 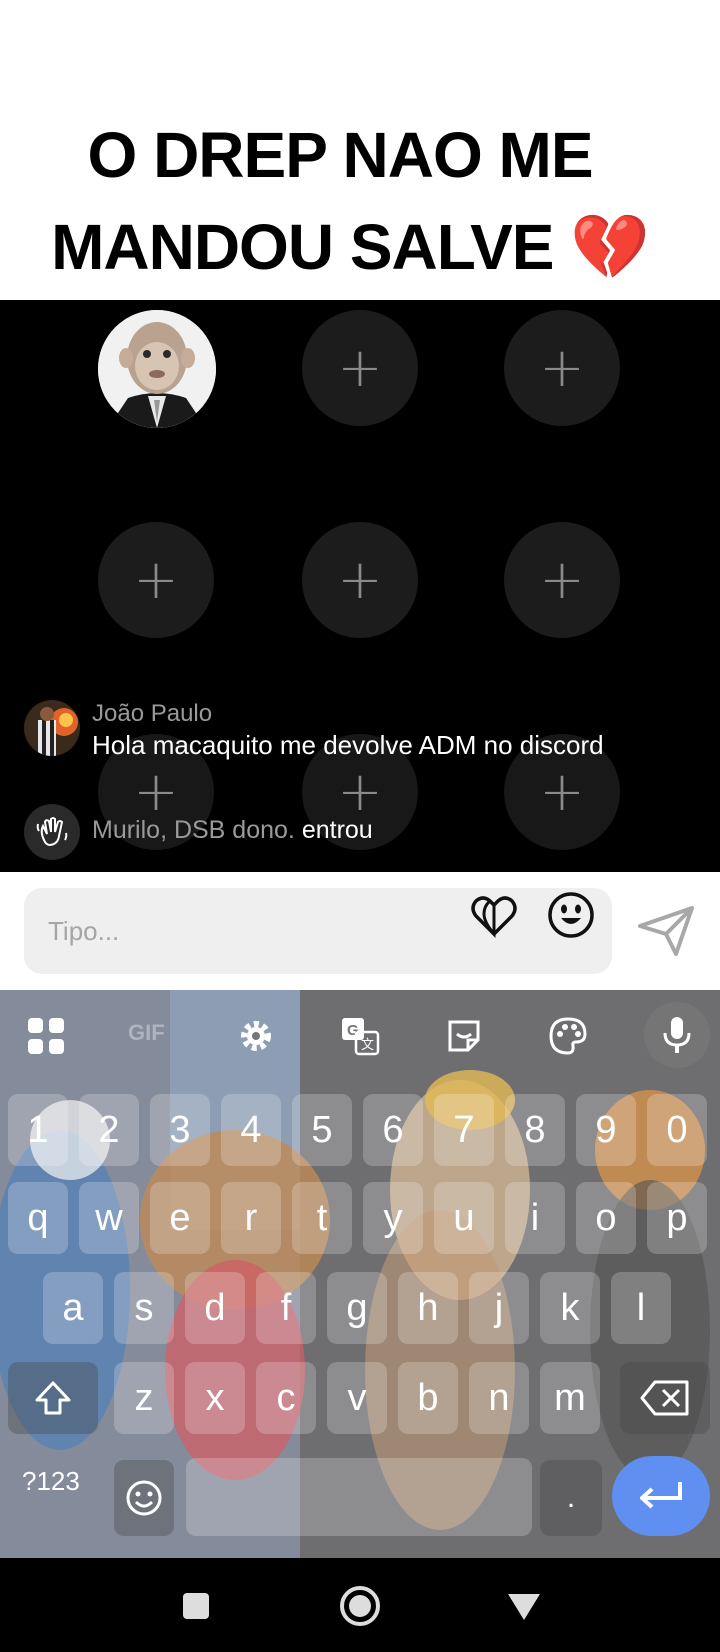 I want to click on shift-key, so click(x=53, y=1398).